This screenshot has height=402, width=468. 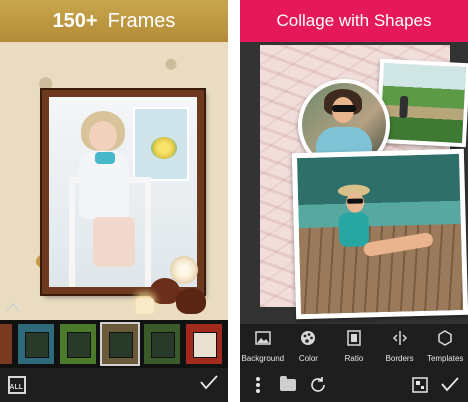 I want to click on folder-icon, so click(x=288, y=383).